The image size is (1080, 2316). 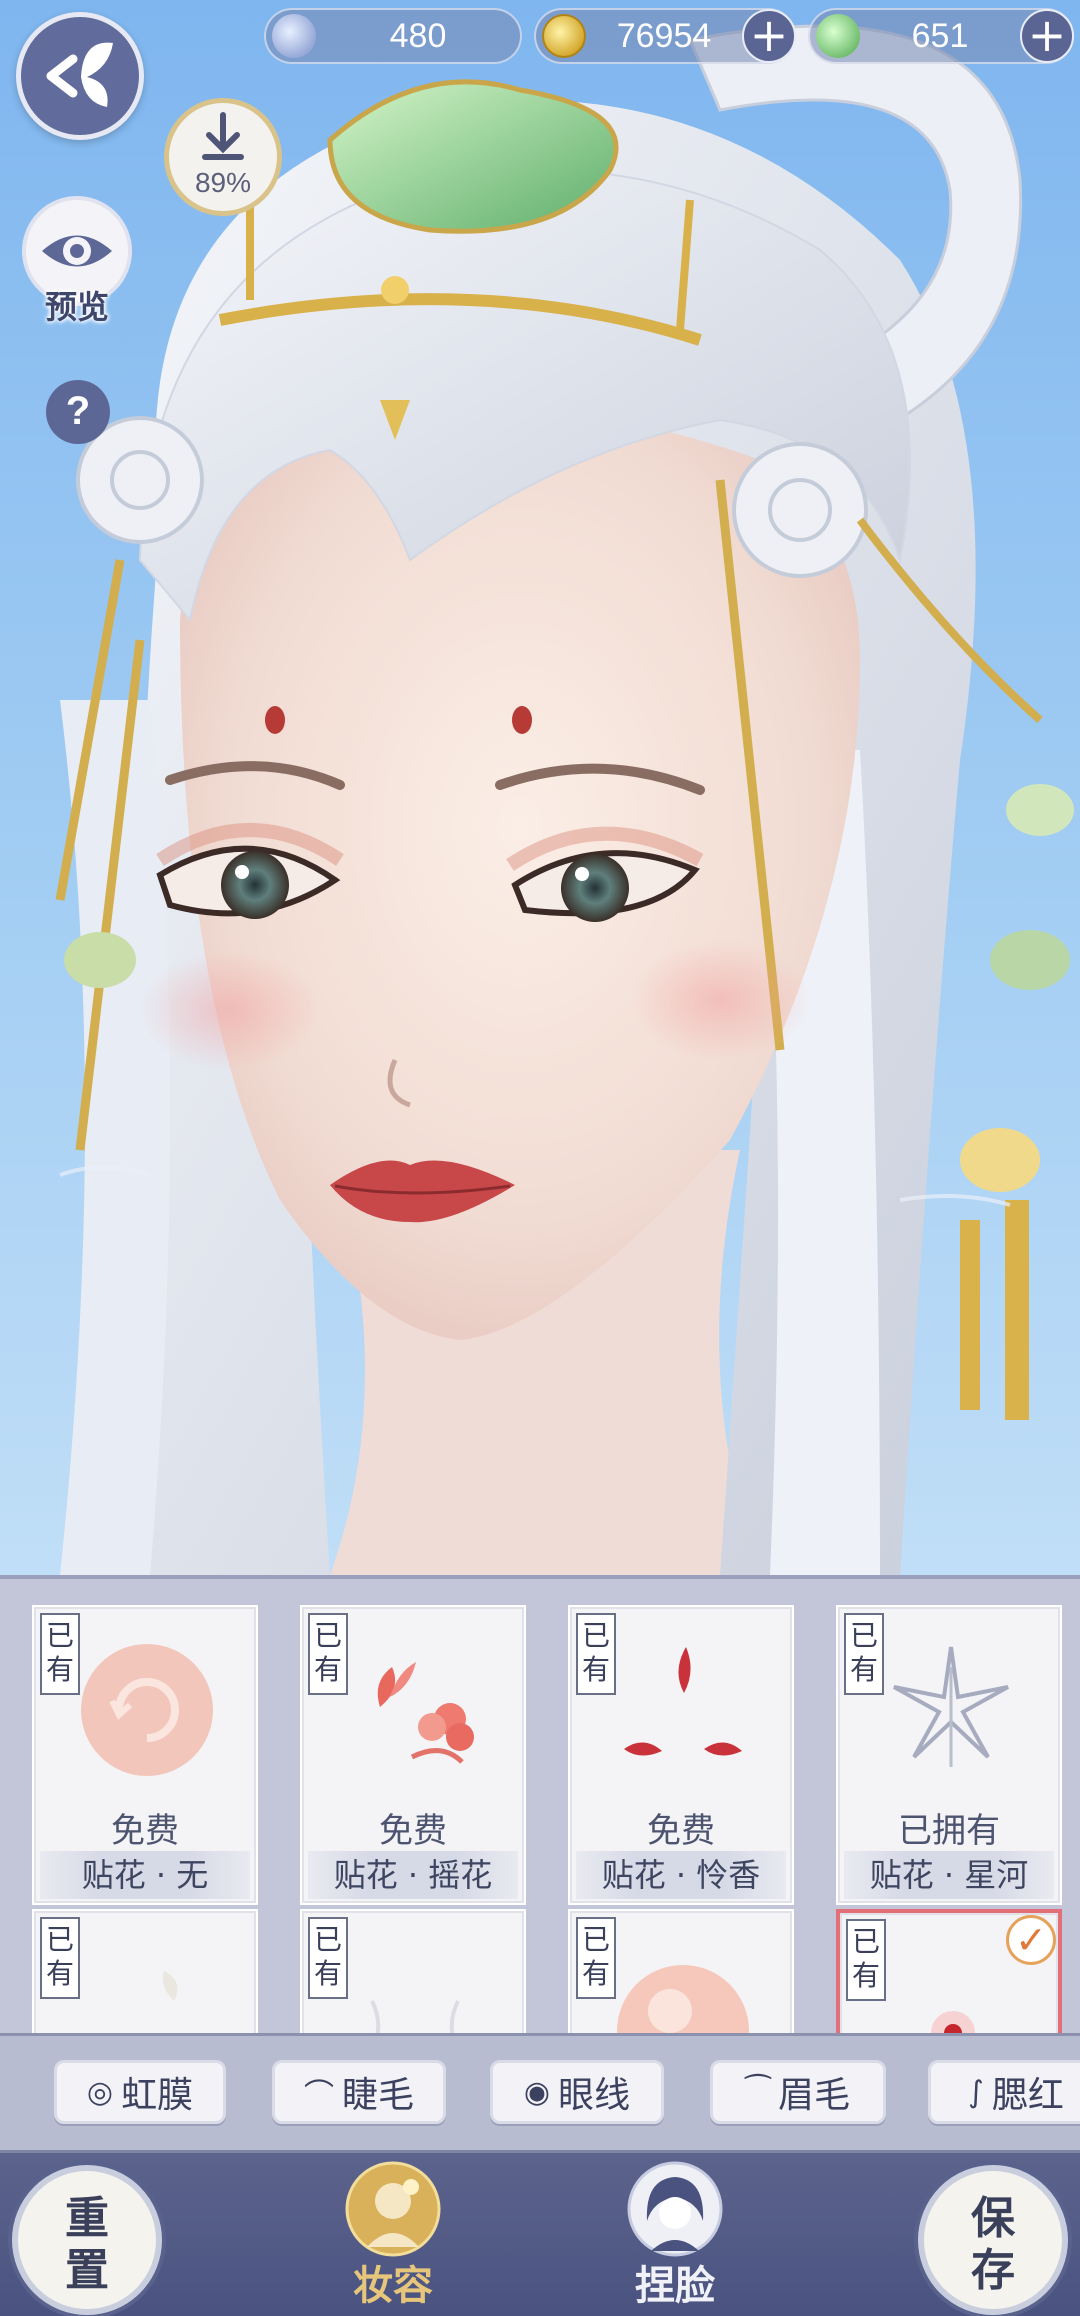 What do you see at coordinates (425, 1713) in the screenshot?
I see `flower-sticker-icon` at bounding box center [425, 1713].